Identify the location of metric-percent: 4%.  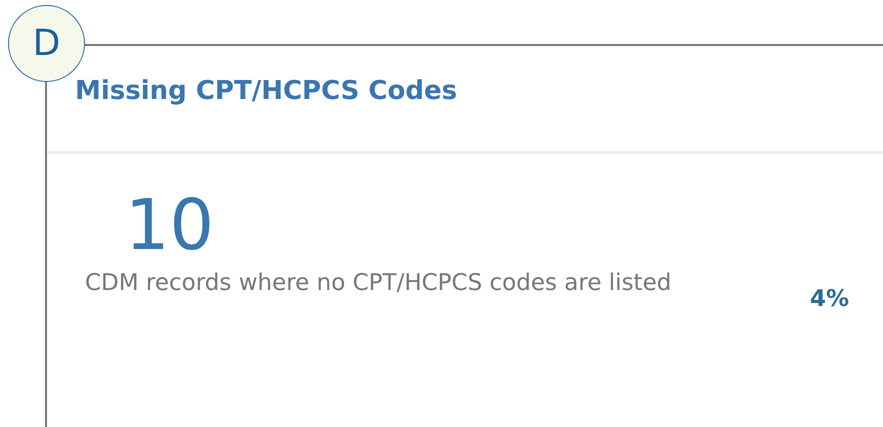
(830, 299).